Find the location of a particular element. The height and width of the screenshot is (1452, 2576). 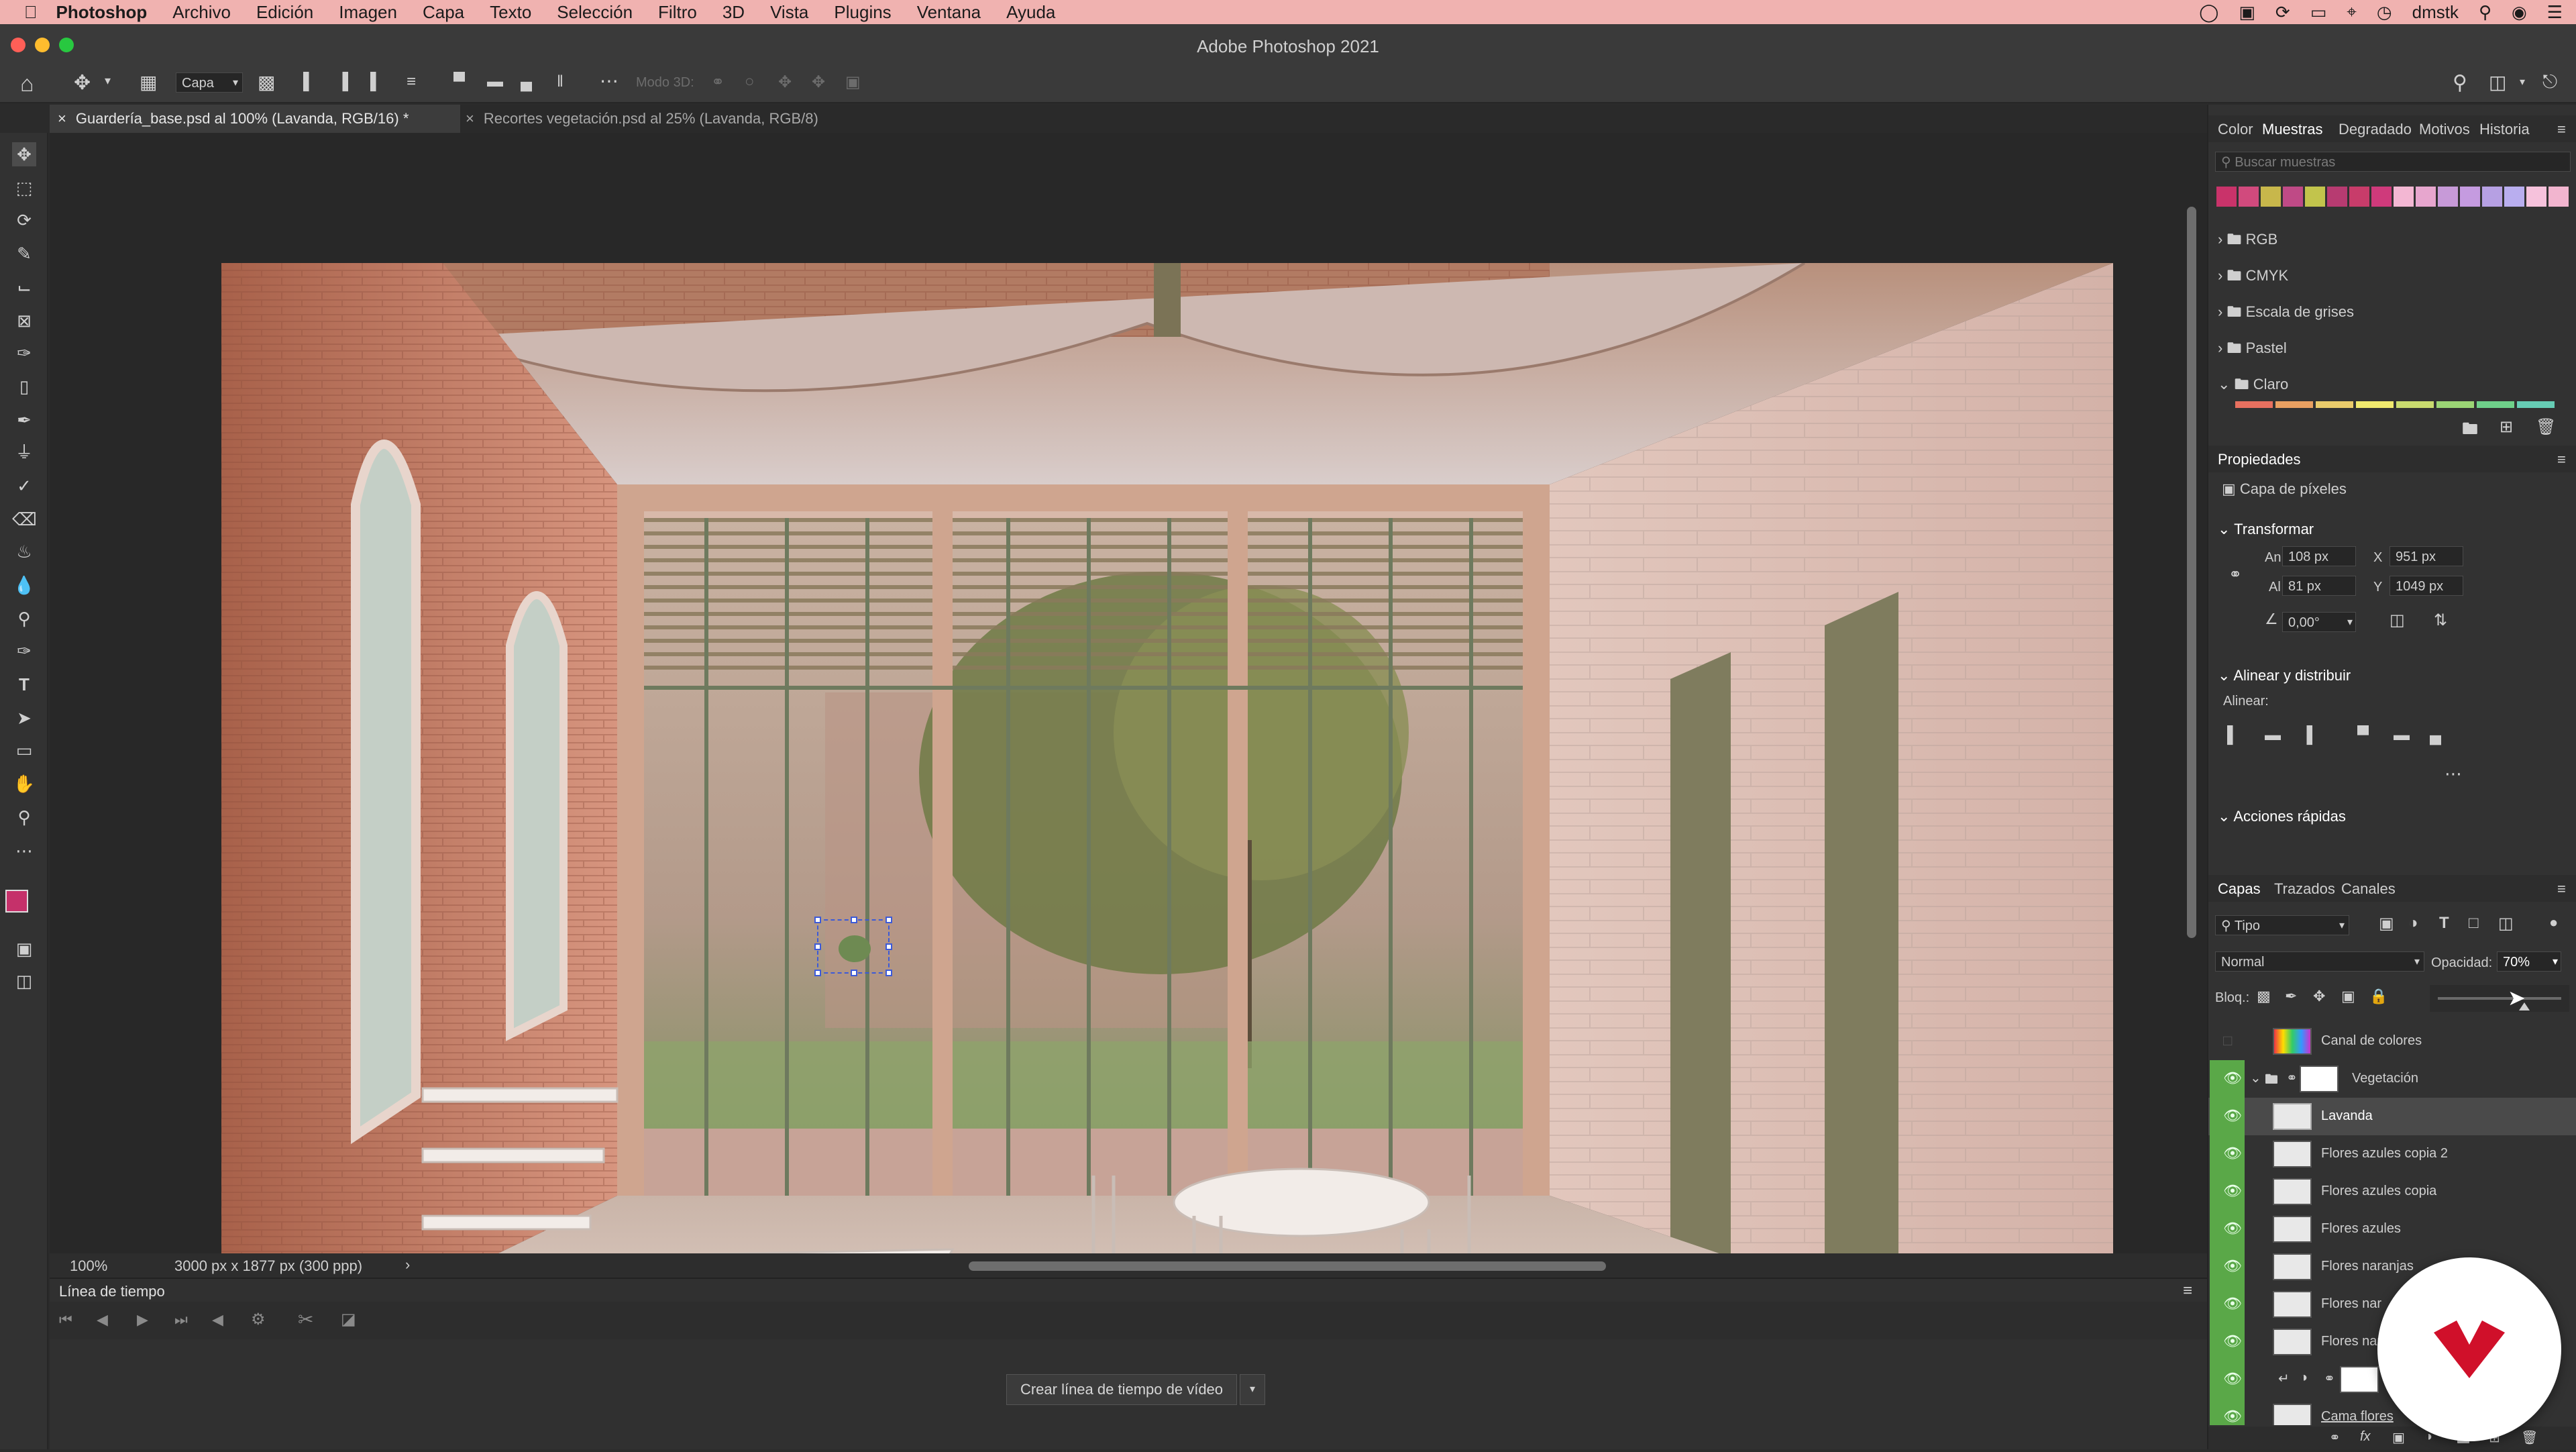

chevron-down-icon: ▾ is located at coordinates (108, 81).